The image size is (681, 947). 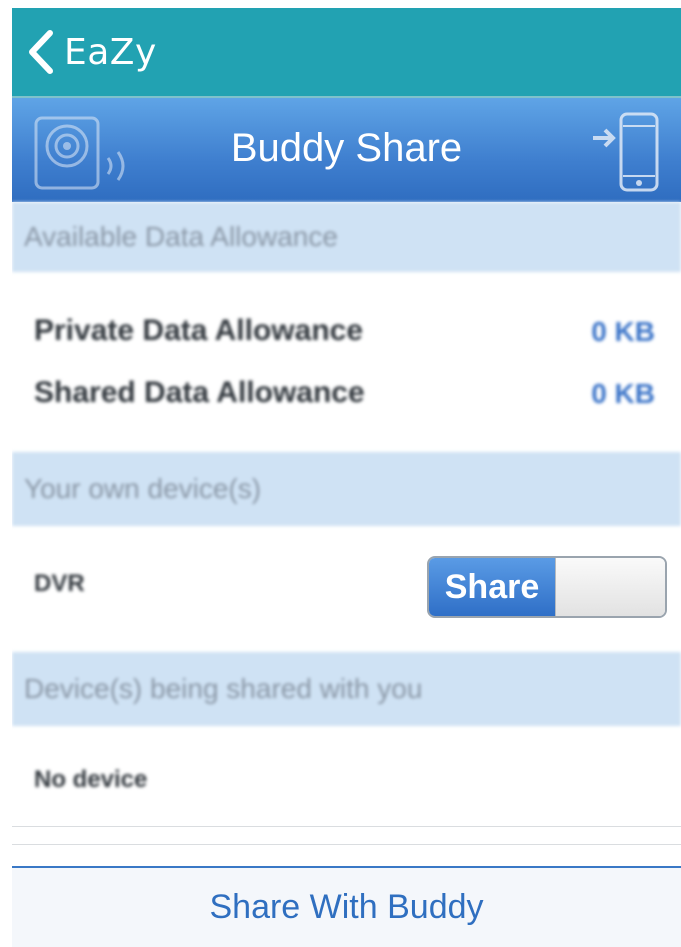 I want to click on no-device-text: No device, so click(x=91, y=779).